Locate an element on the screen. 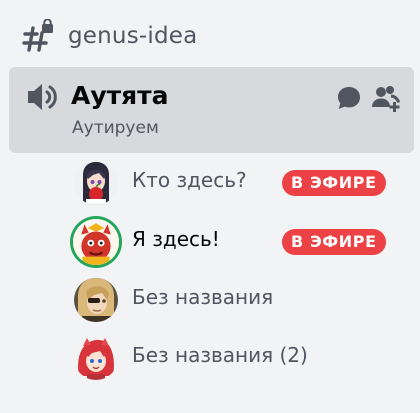  participant-name: Я здесь! is located at coordinates (176, 239).